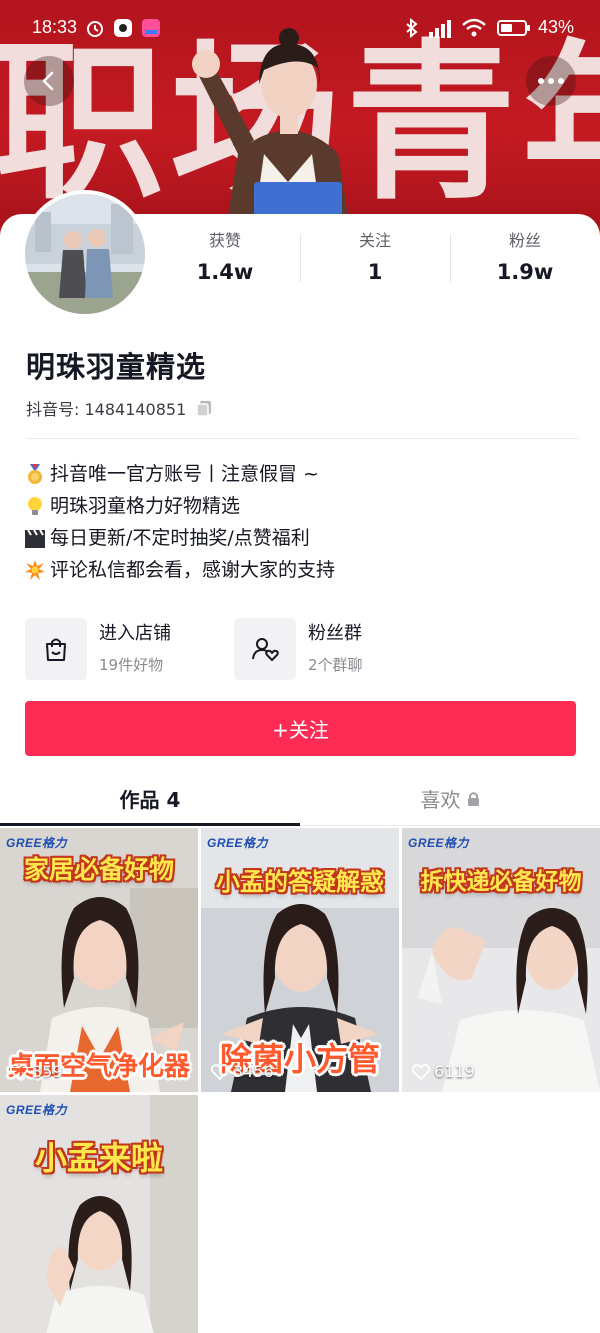 This screenshot has height=1333, width=600. What do you see at coordinates (524, 240) in the screenshot?
I see `stat-label: 粉丝` at bounding box center [524, 240].